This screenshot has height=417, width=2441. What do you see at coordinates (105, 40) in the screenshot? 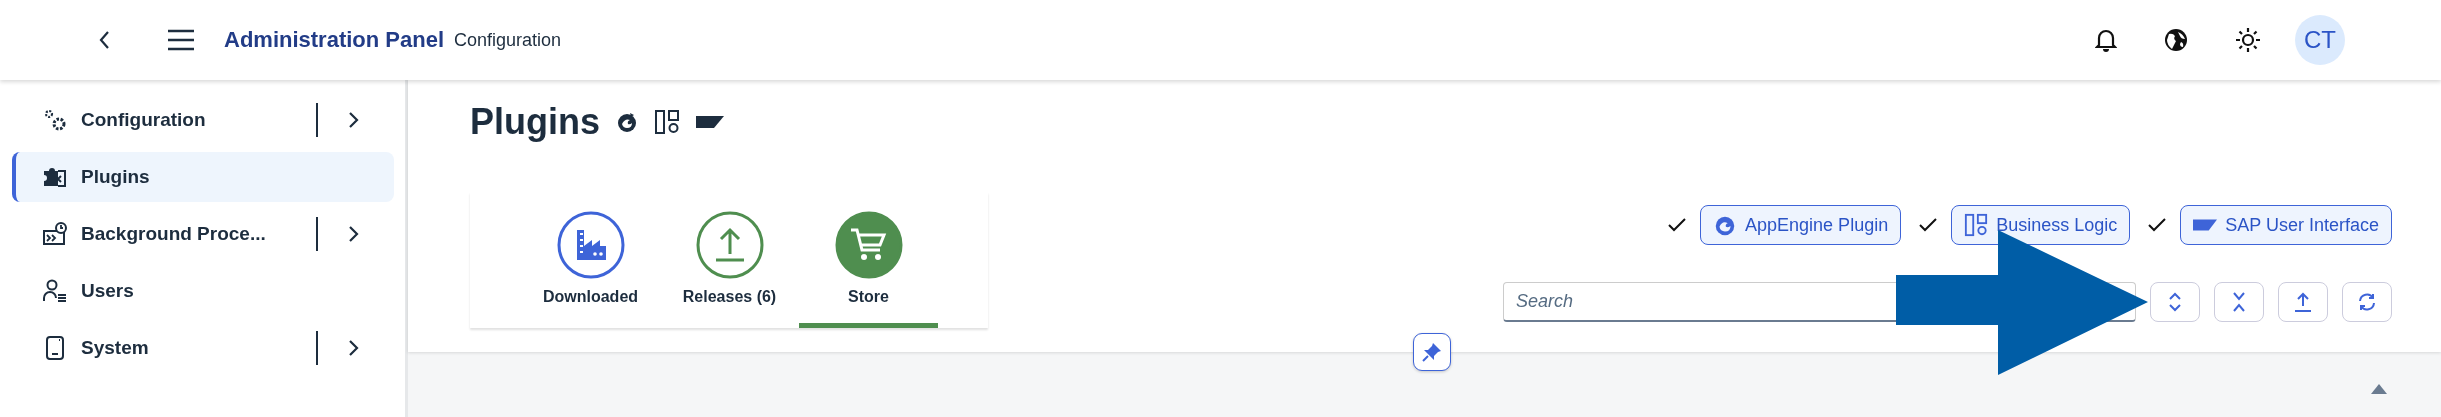
I see `back-icon` at bounding box center [105, 40].